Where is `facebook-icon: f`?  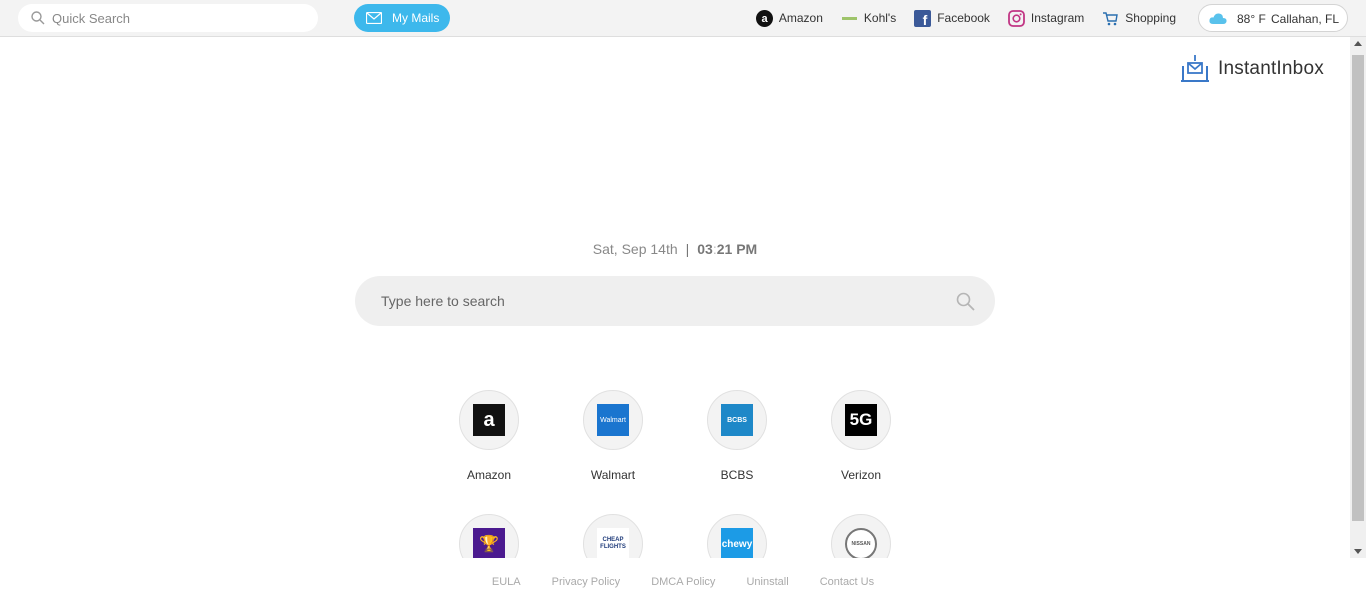
facebook-icon: f is located at coordinates (923, 18).